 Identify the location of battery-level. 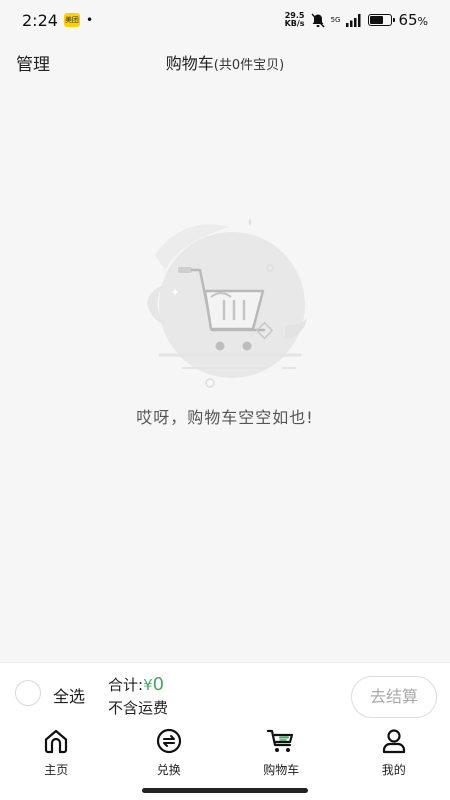
(376, 20).